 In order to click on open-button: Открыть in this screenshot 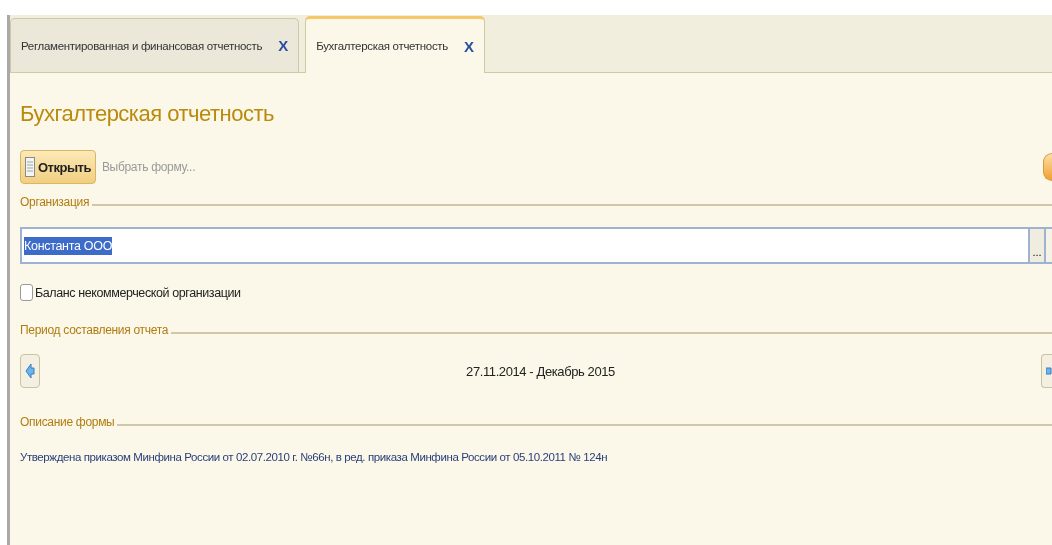, I will do `click(58, 167)`.